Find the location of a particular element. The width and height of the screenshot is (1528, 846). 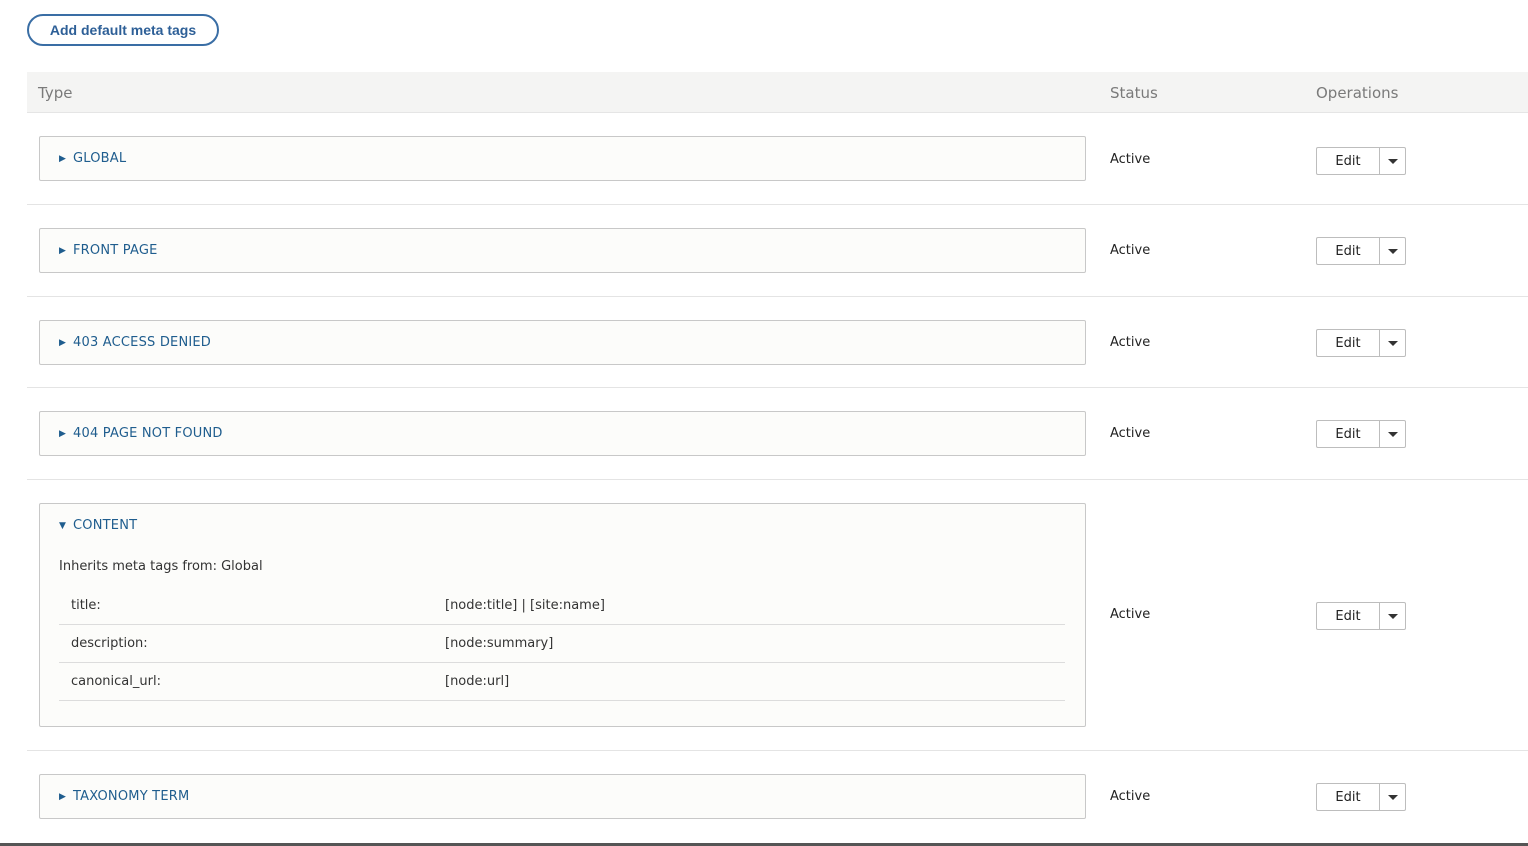

table-row: ▶ TAXONOMY TERM Active Edit is located at coordinates (777, 797).